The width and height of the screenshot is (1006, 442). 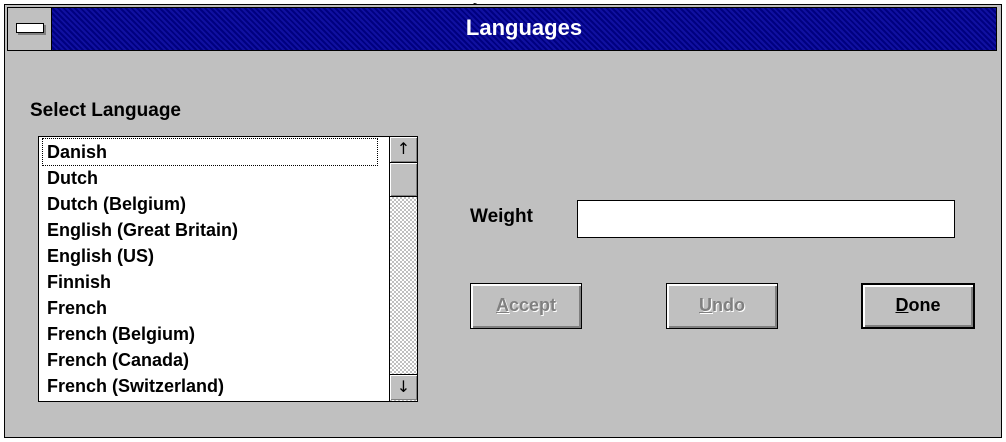 I want to click on list-item: English (Great Britain), so click(x=142, y=230).